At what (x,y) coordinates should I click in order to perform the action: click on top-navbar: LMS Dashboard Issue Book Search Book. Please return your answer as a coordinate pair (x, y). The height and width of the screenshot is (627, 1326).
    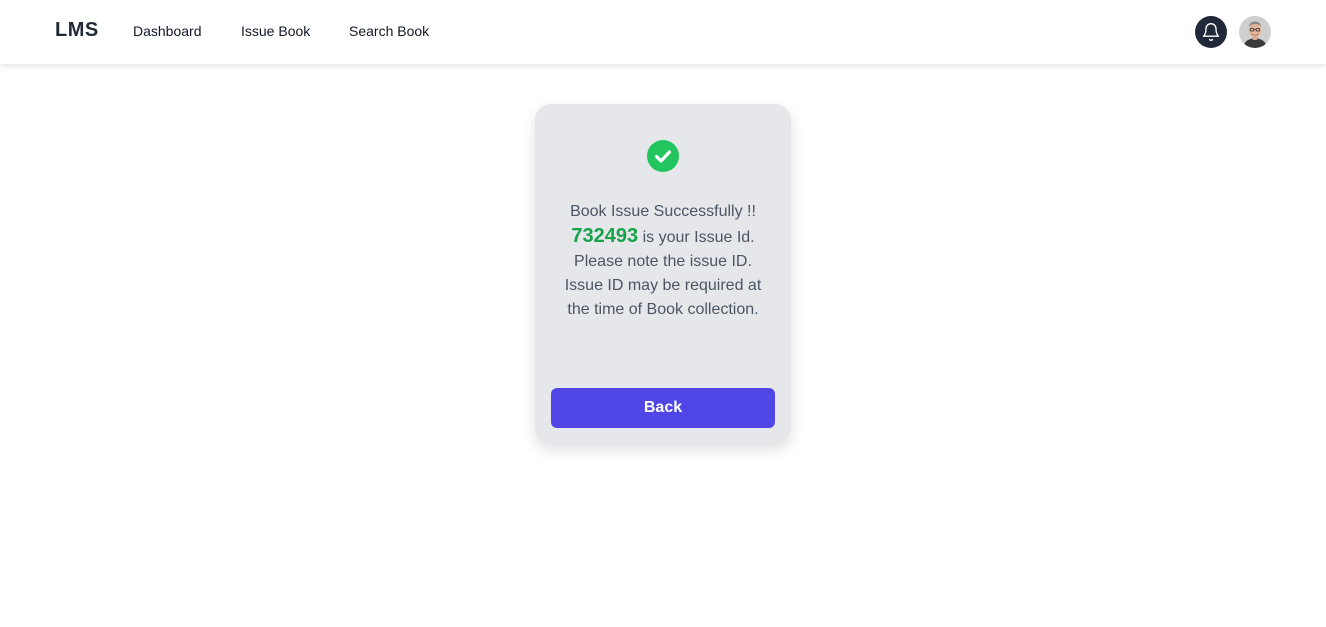
    Looking at the image, I should click on (663, 32).